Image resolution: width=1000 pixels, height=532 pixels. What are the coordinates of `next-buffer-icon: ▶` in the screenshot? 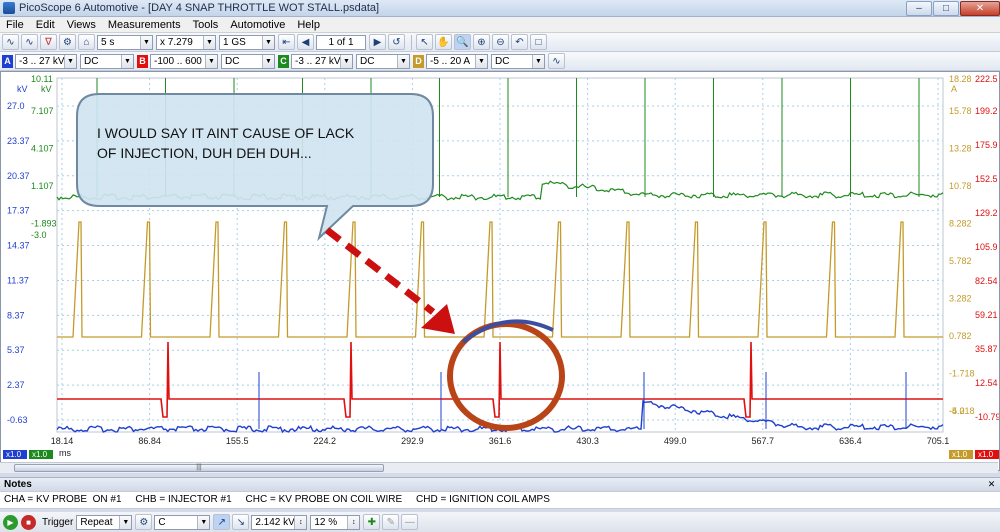 It's located at (377, 42).